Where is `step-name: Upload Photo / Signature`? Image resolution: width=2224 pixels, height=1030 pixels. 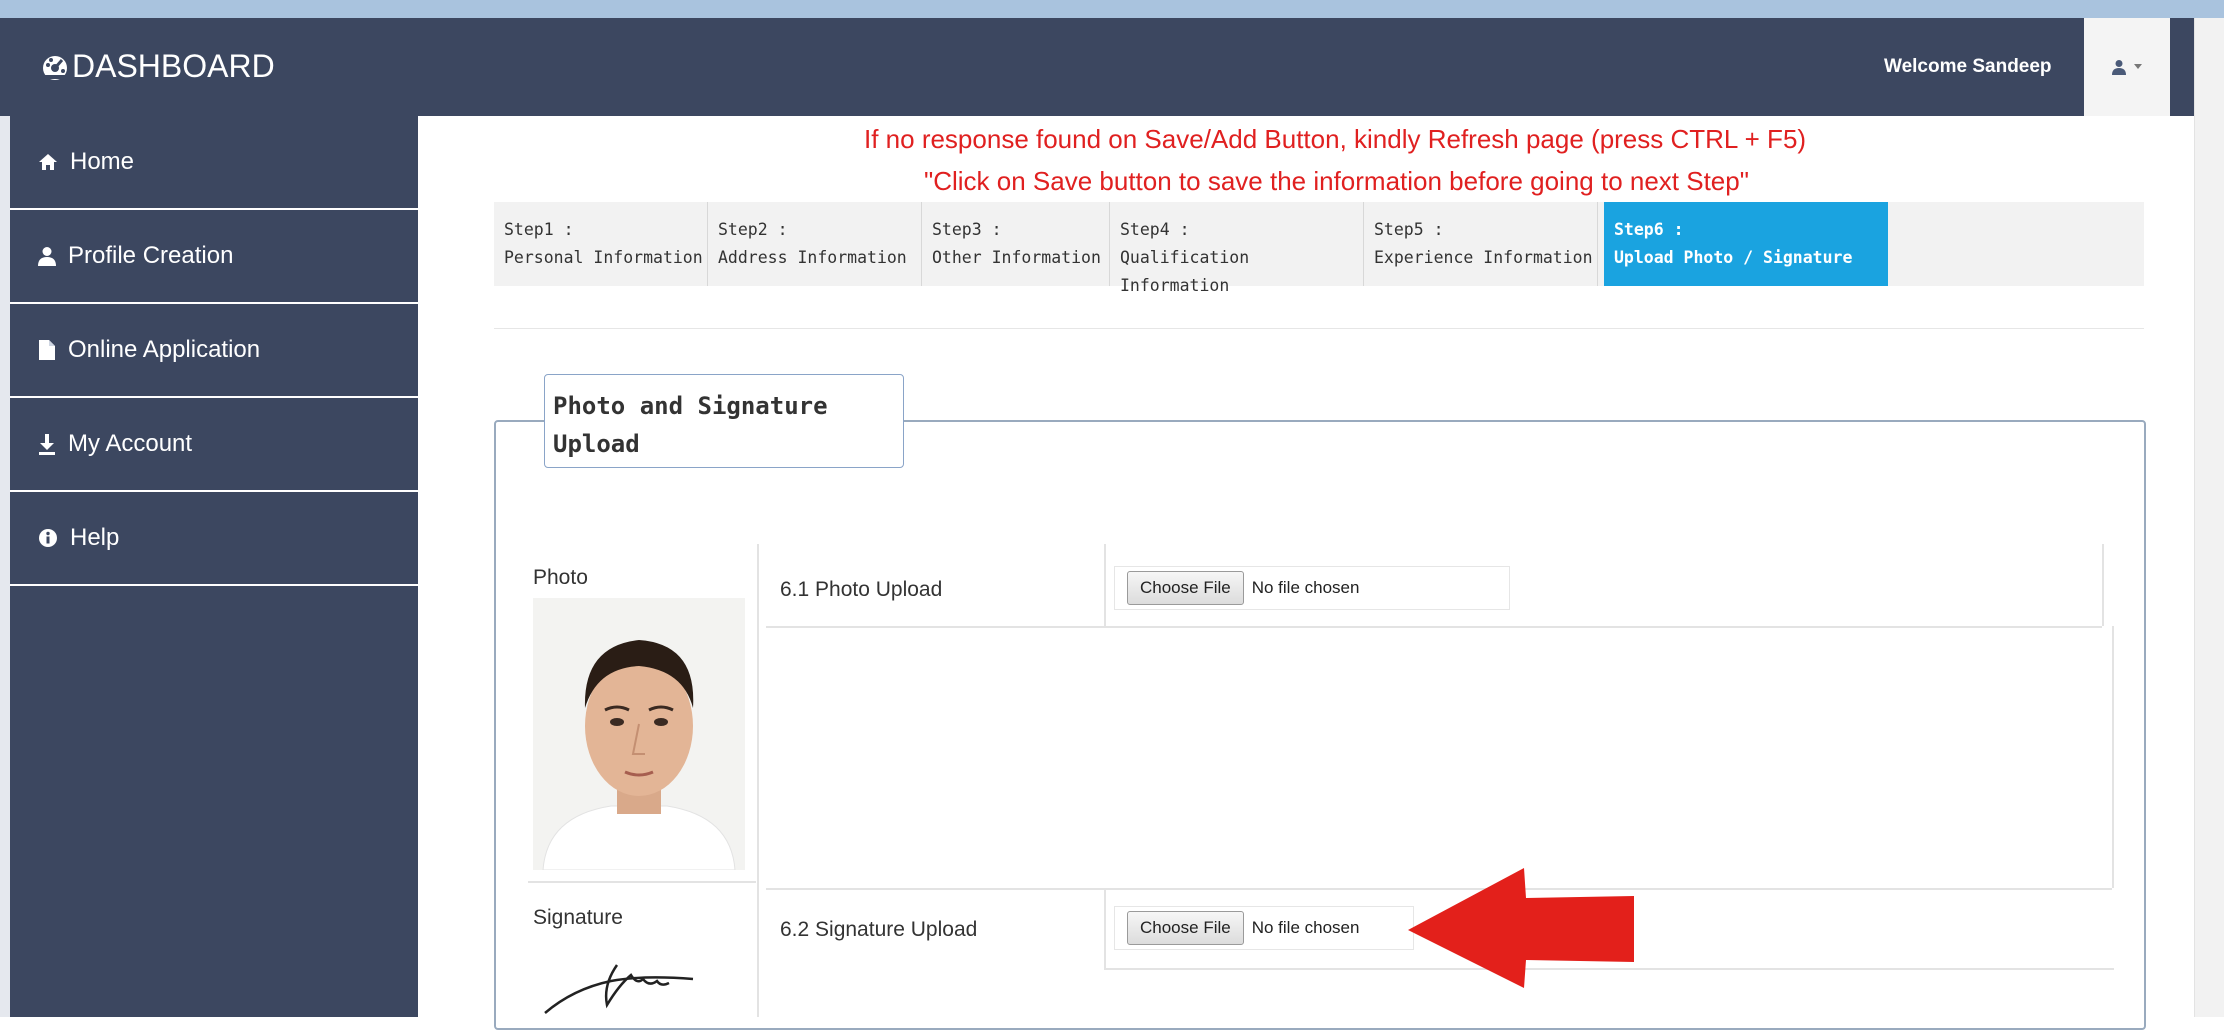 step-name: Upload Photo / Signature is located at coordinates (1733, 257).